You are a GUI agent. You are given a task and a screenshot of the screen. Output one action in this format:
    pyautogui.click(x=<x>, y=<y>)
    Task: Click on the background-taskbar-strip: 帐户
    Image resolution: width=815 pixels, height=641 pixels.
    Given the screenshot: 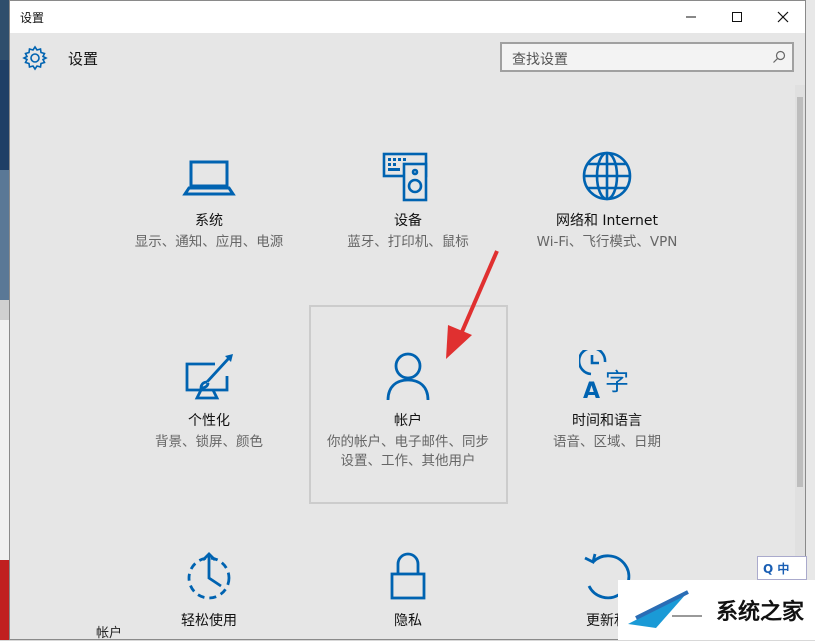 What is the action you would take?
    pyautogui.click(x=309, y=631)
    